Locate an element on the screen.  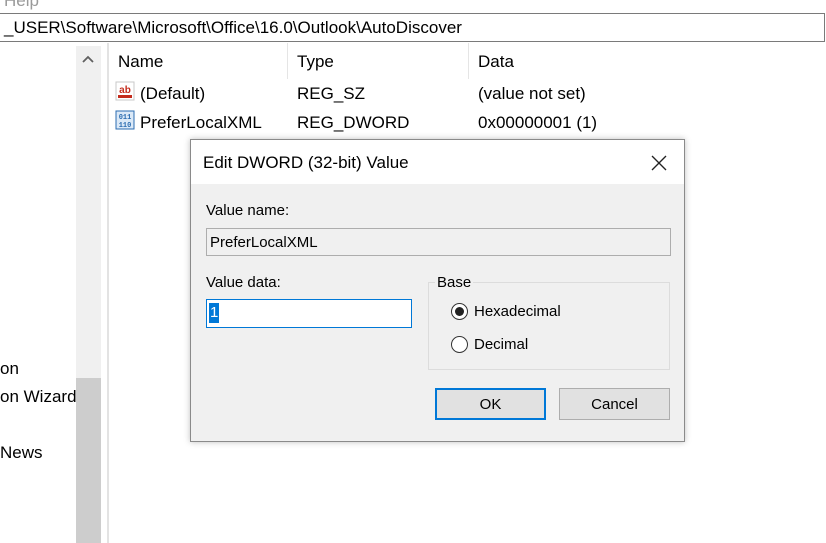
decimal-radio is located at coordinates (459, 344).